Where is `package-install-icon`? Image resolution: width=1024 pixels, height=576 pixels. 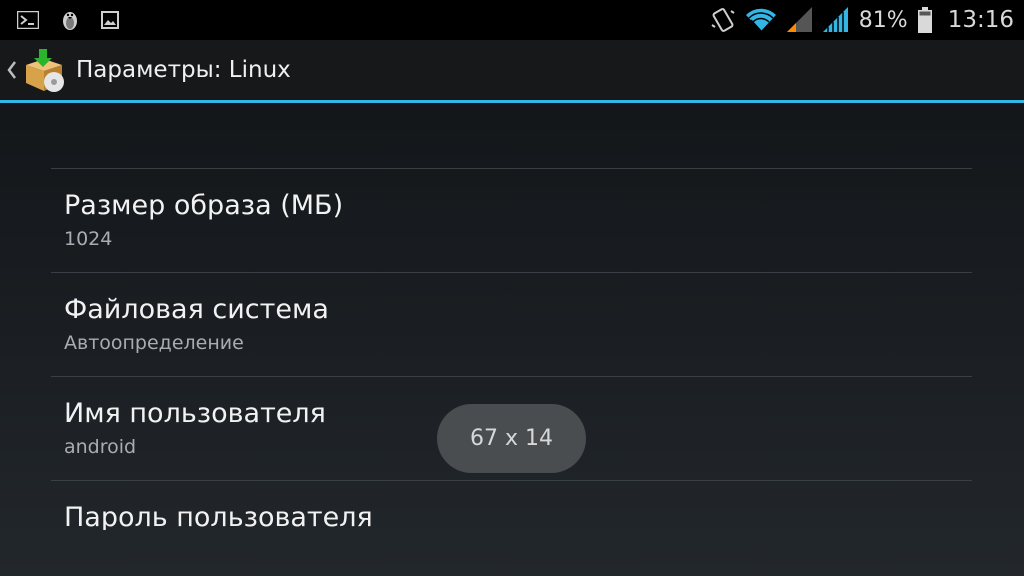
package-install-icon is located at coordinates (45, 70).